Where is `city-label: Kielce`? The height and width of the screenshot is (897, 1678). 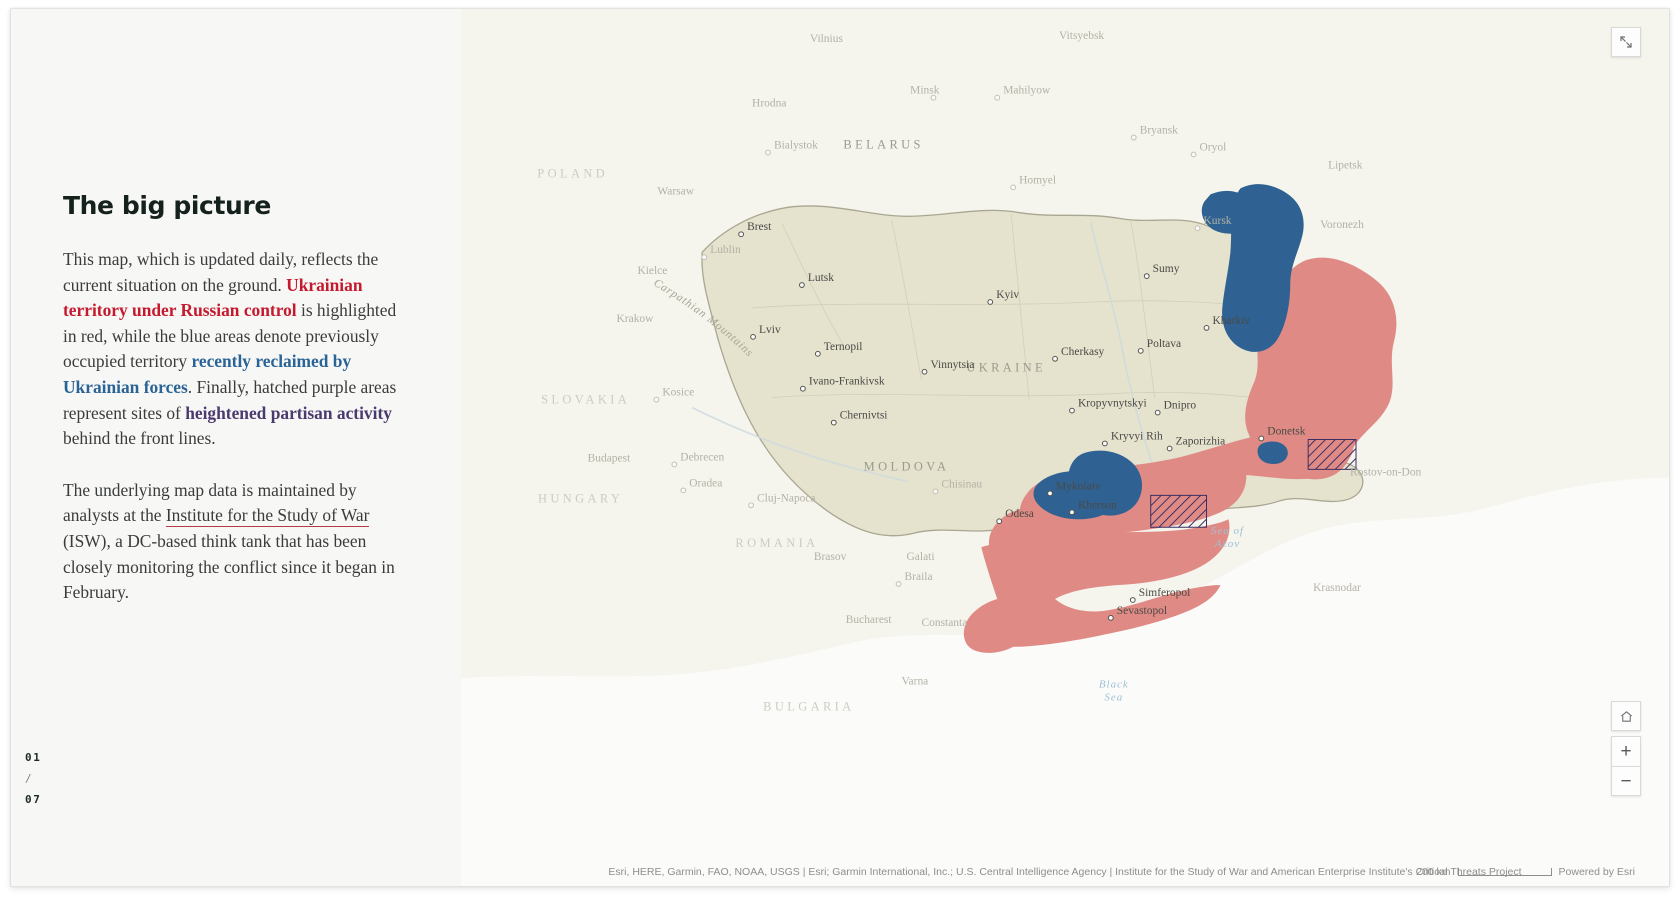
city-label: Kielce is located at coordinates (652, 271).